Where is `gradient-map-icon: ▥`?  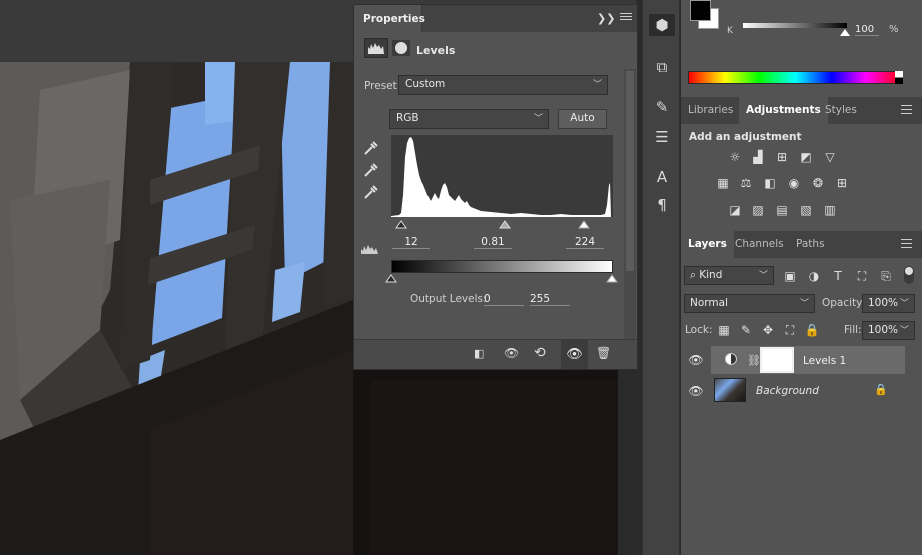 gradient-map-icon: ▥ is located at coordinates (830, 210).